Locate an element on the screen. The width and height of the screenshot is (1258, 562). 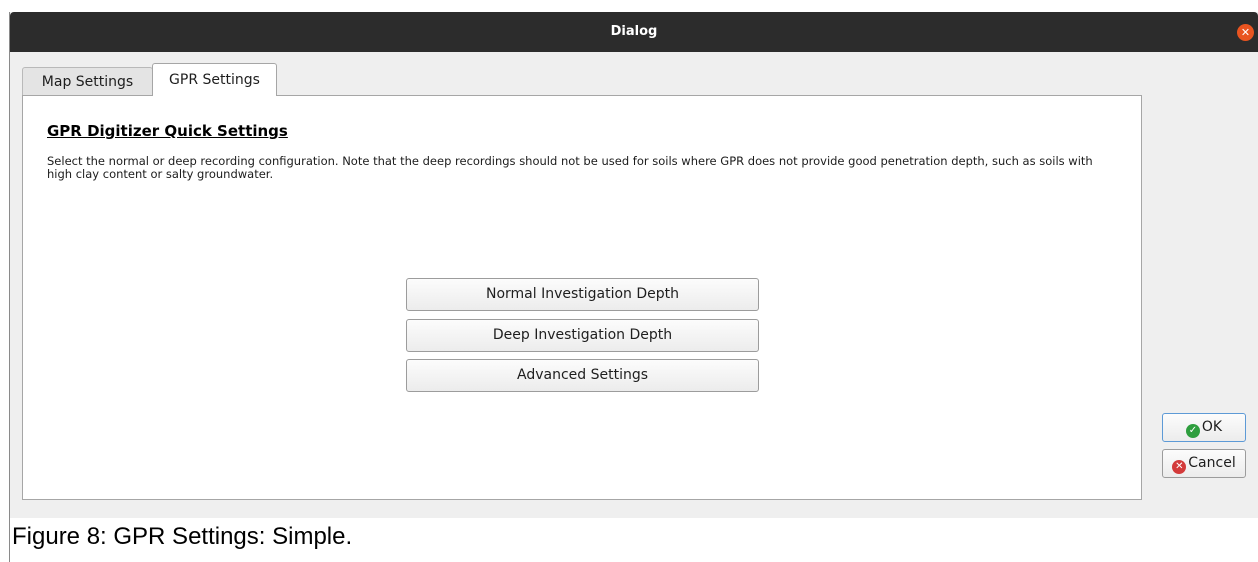
check-circle-icon: ✓ is located at coordinates (1192, 431).